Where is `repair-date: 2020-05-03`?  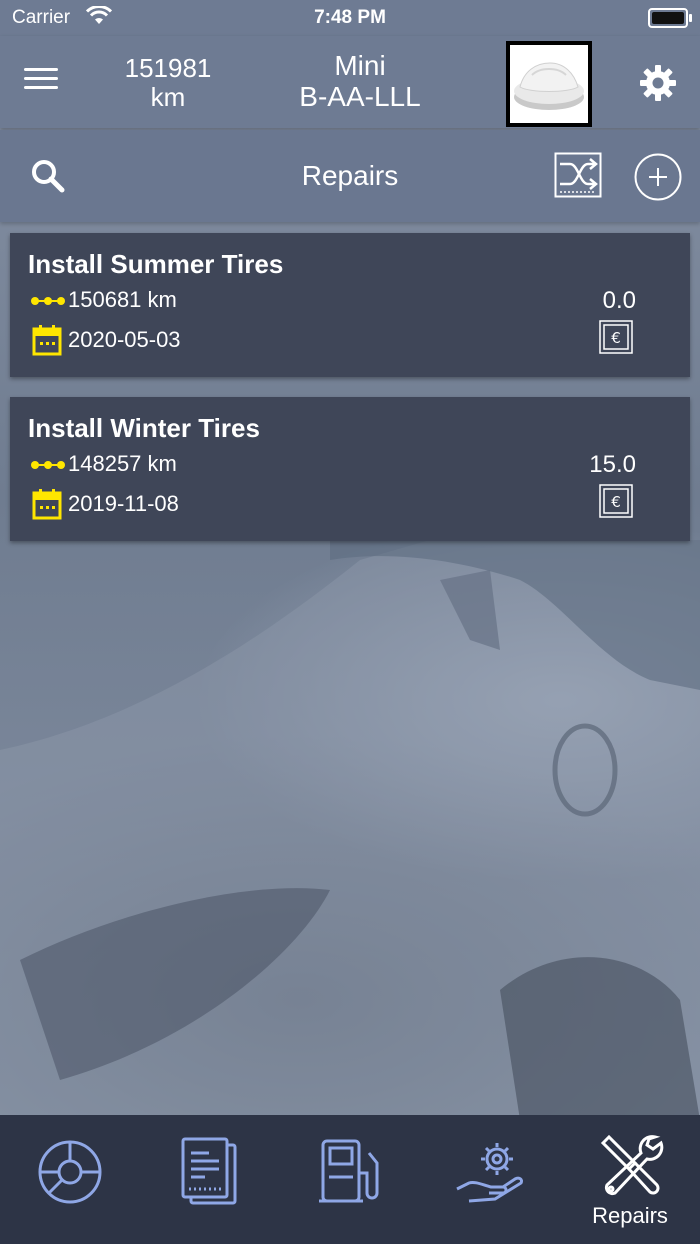
repair-date: 2020-05-03 is located at coordinates (124, 339).